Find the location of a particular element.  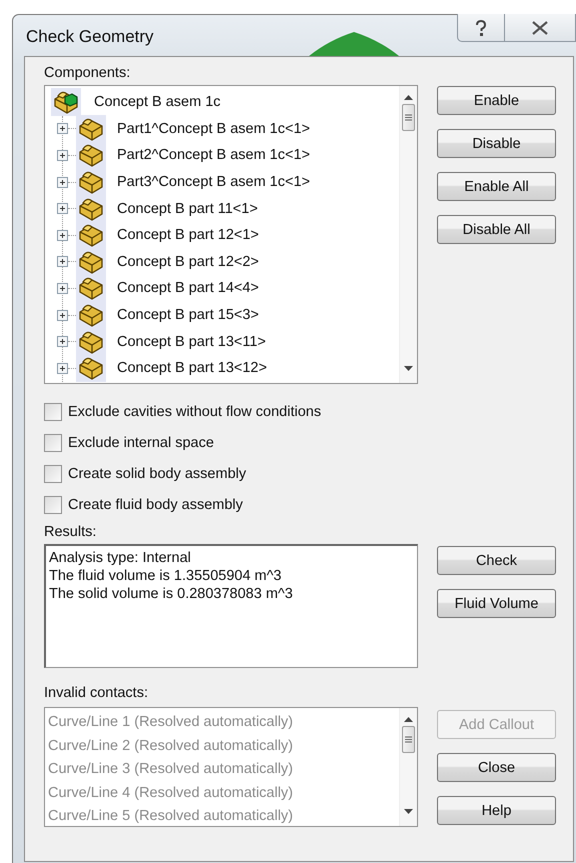

close-button is located at coordinates (540, 28).